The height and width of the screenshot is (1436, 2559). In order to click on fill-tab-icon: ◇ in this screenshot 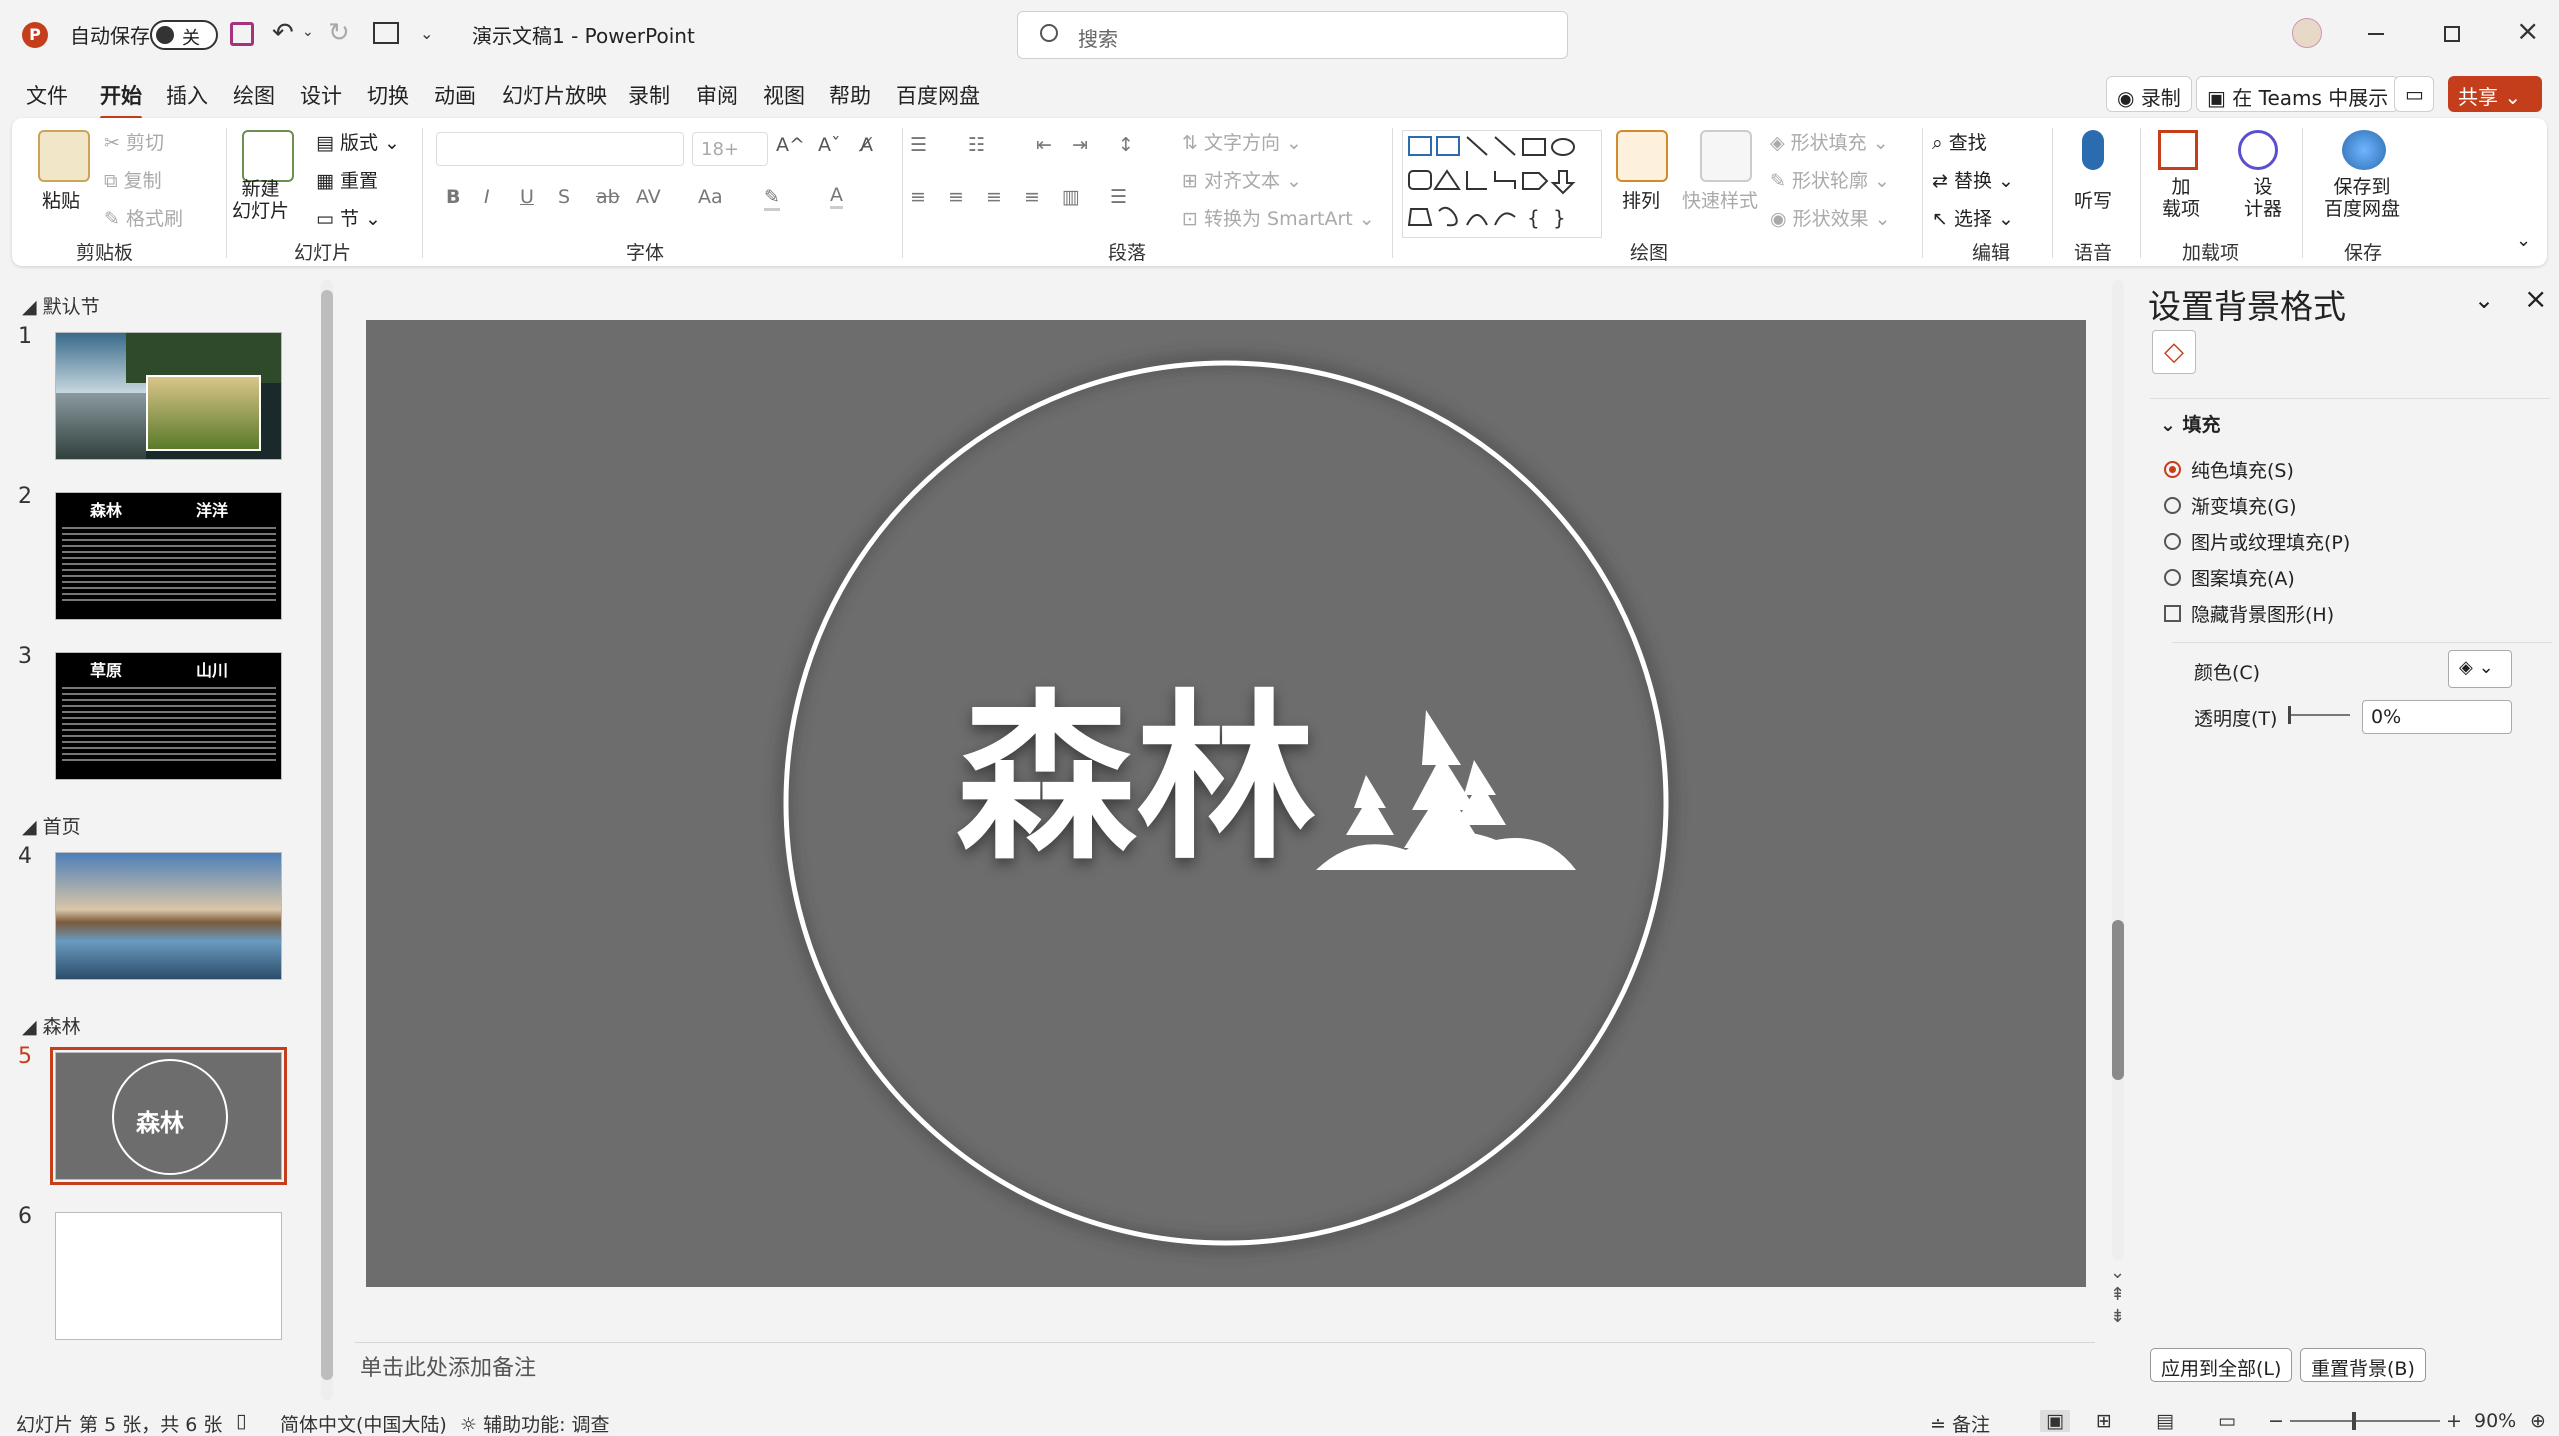, I will do `click(2174, 352)`.